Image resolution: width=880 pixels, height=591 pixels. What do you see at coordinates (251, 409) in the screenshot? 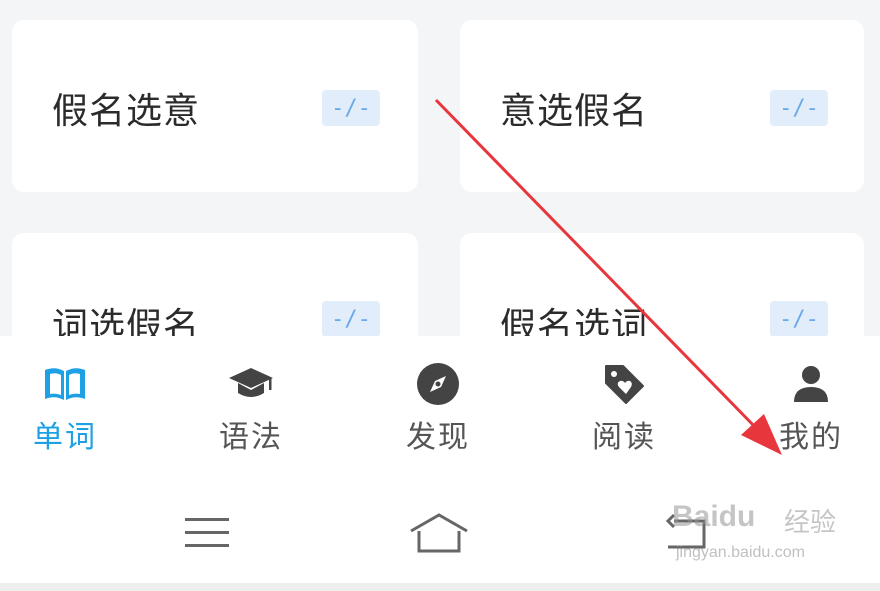
I see `tab-grammar: 语法` at bounding box center [251, 409].